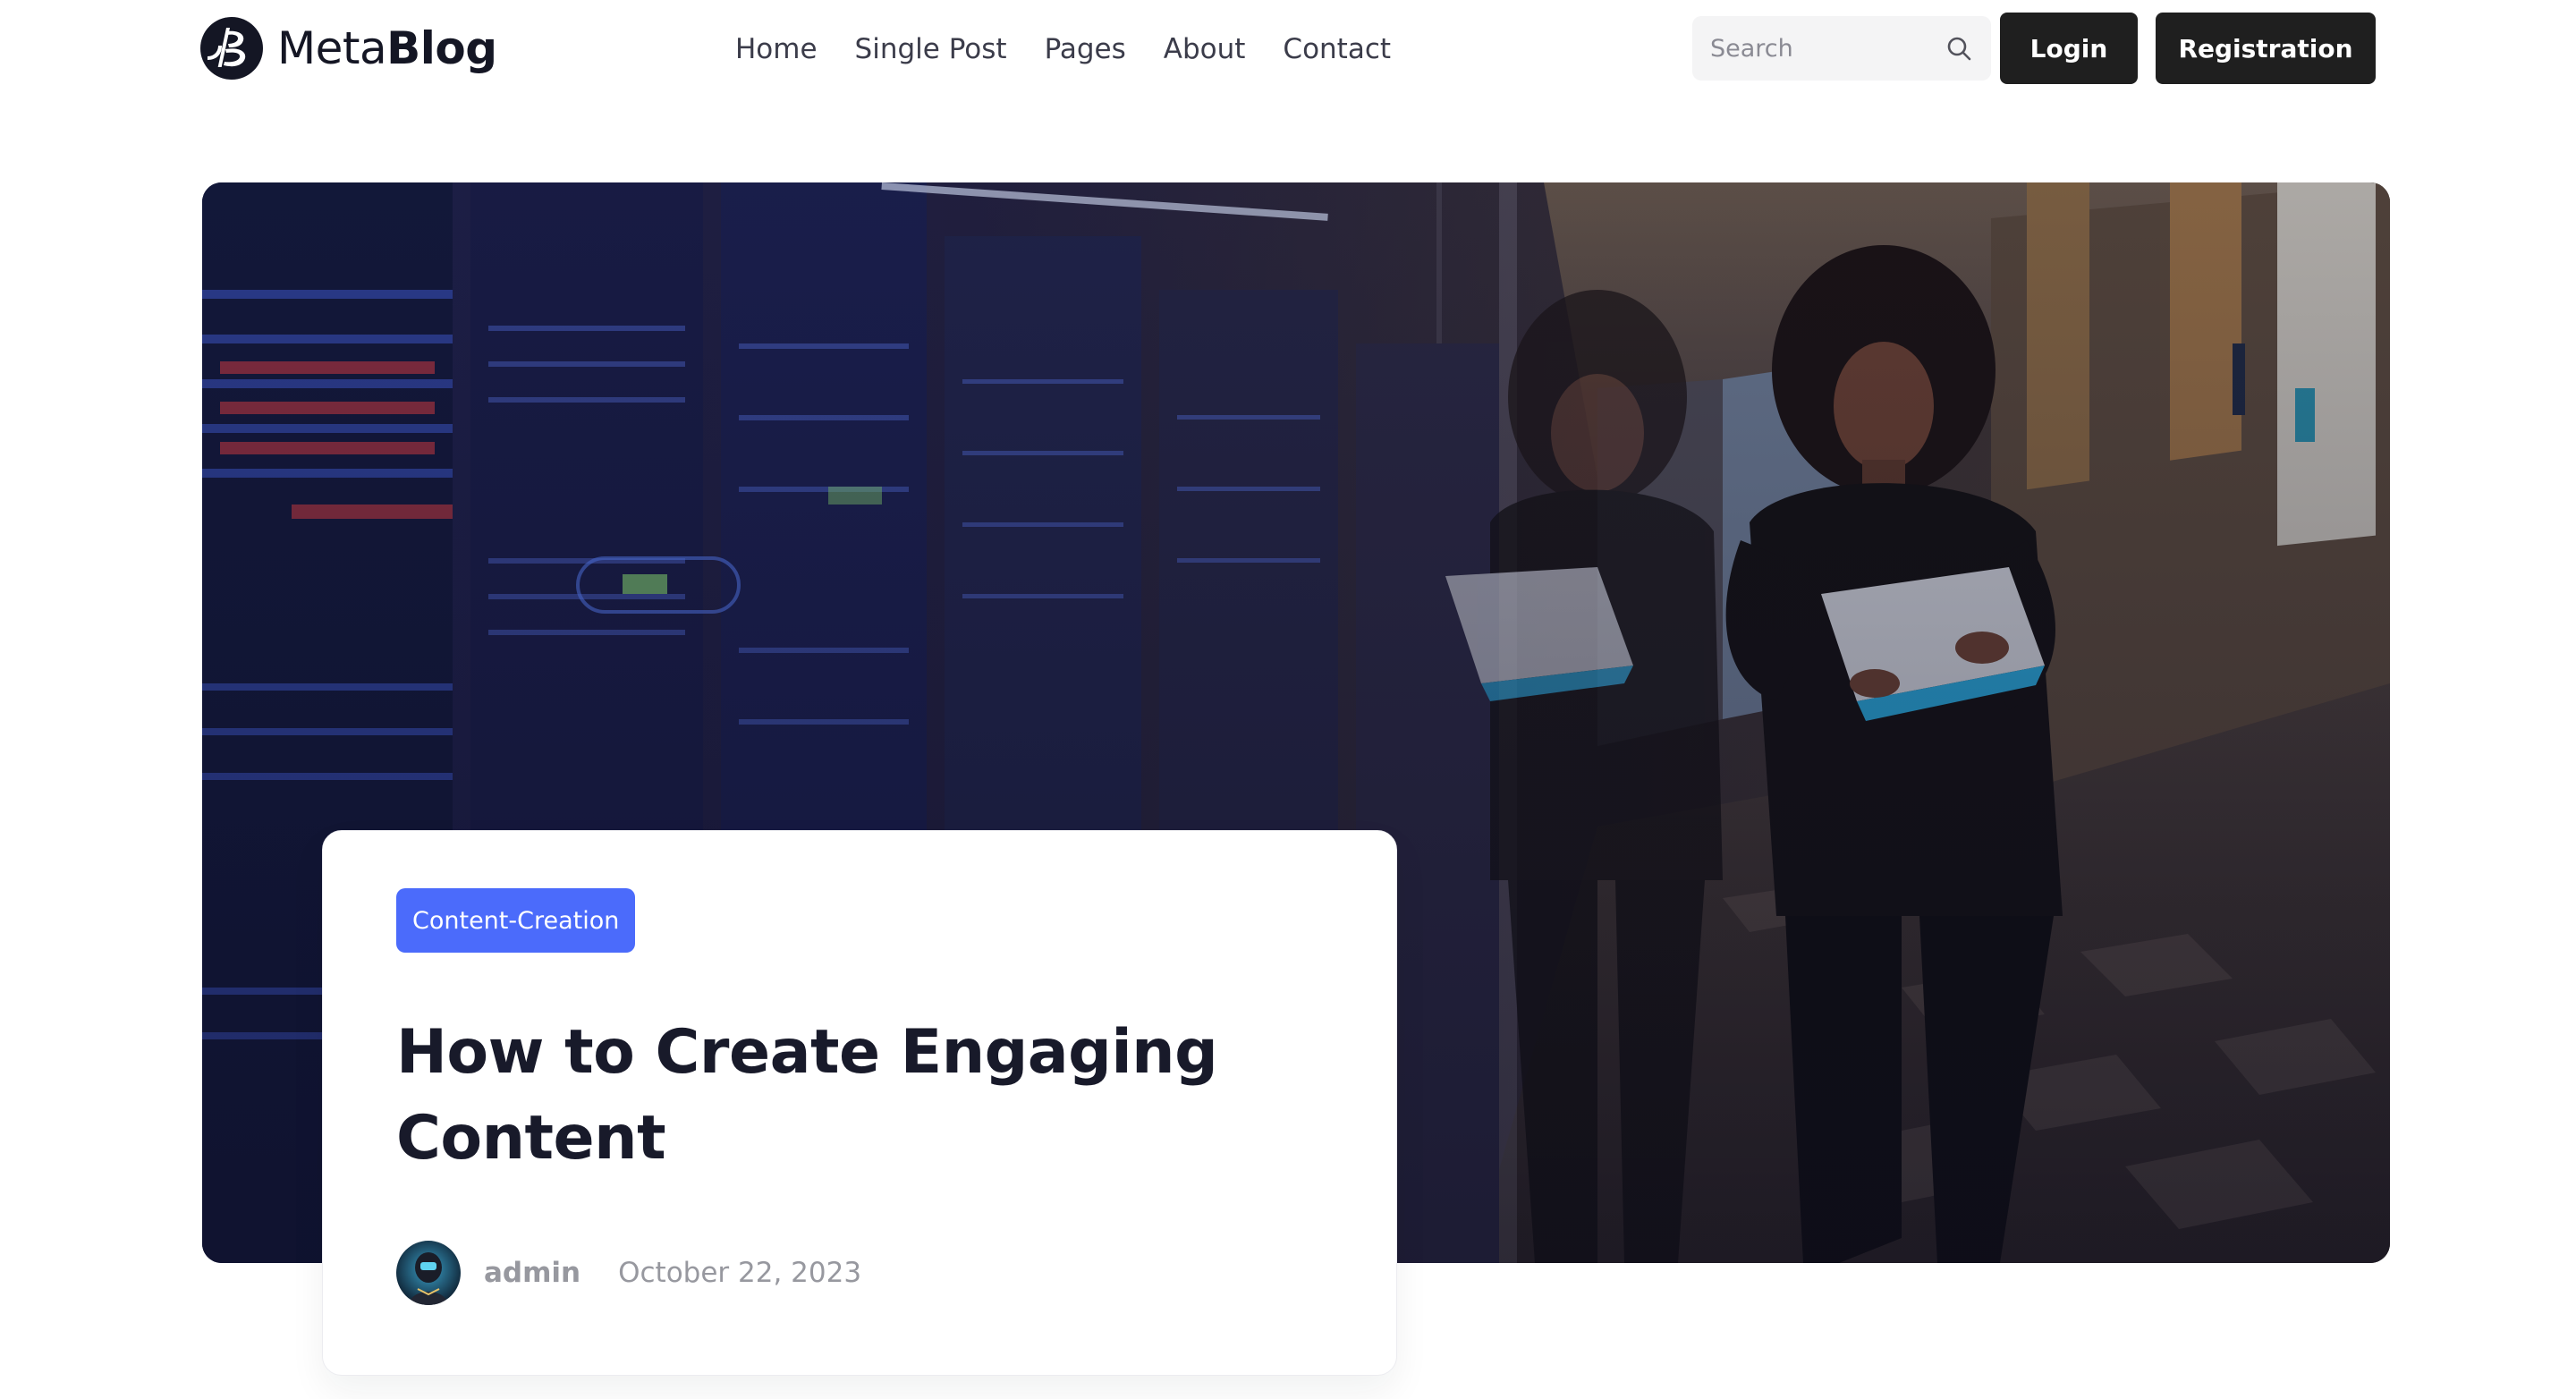 The image size is (2576, 1399). Describe the element at coordinates (1085, 49) in the screenshot. I see `nav-pages: Pages` at that location.